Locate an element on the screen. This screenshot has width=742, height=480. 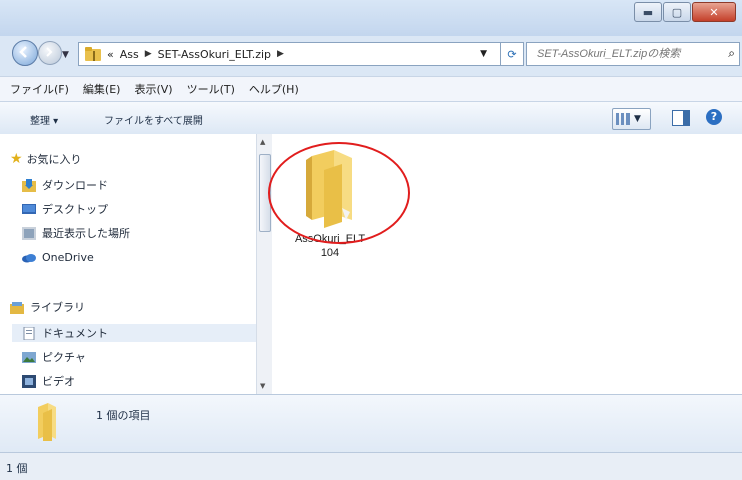
nav-favorites-label: お気に入り is located at coordinates (54, 159).